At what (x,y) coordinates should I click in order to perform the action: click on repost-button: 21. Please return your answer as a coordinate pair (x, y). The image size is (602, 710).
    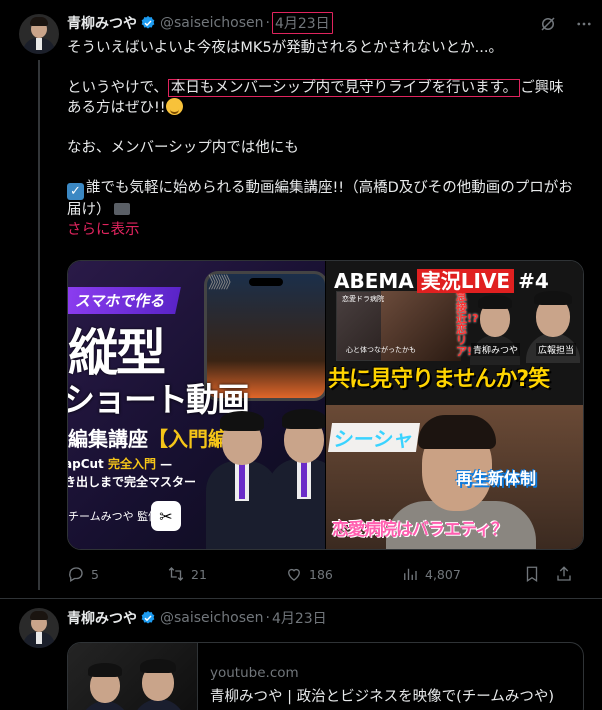
    Looking at the image, I should click on (226, 574).